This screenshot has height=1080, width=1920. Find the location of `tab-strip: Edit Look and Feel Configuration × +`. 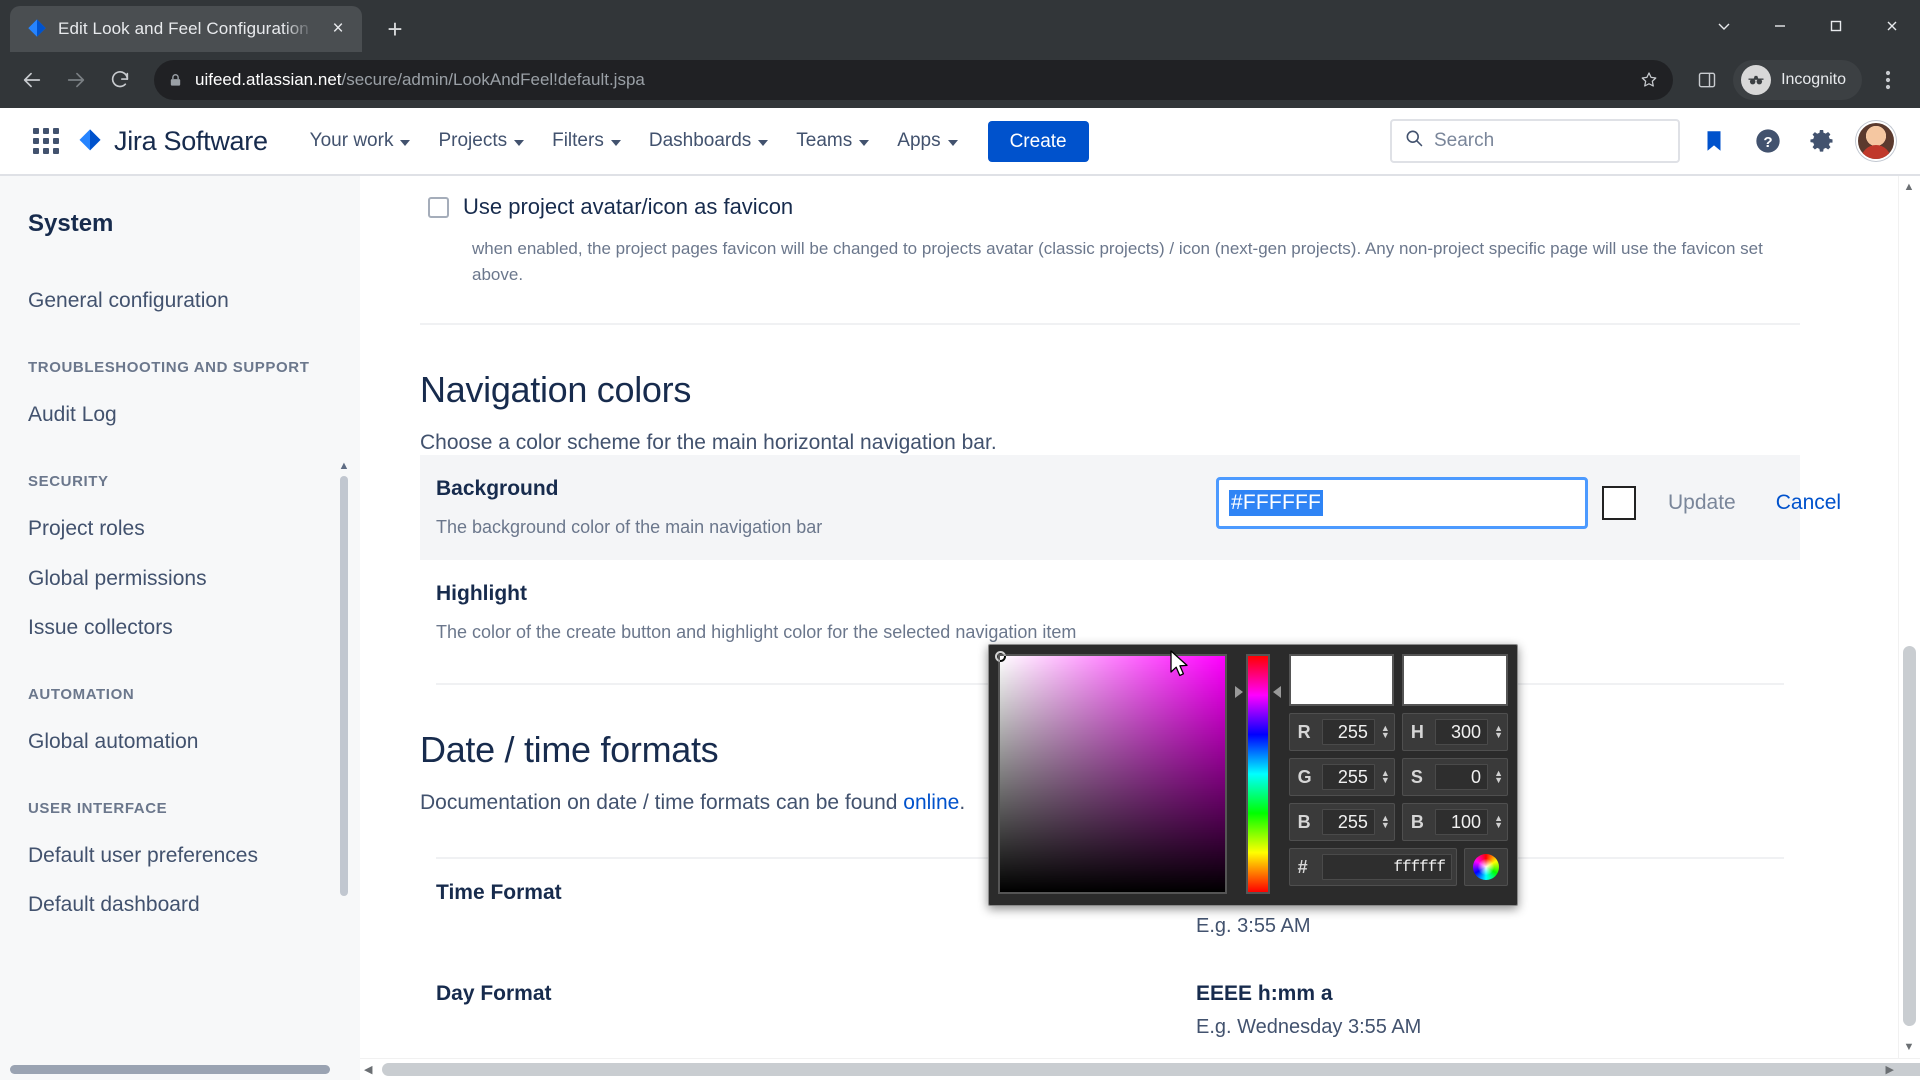

tab-strip: Edit Look and Feel Configuration × + is located at coordinates (960, 26).